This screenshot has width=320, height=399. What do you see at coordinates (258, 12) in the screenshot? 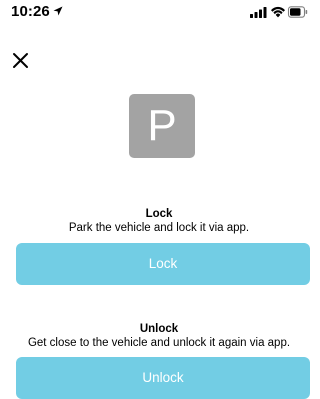
I see `signal-bars-icon` at bounding box center [258, 12].